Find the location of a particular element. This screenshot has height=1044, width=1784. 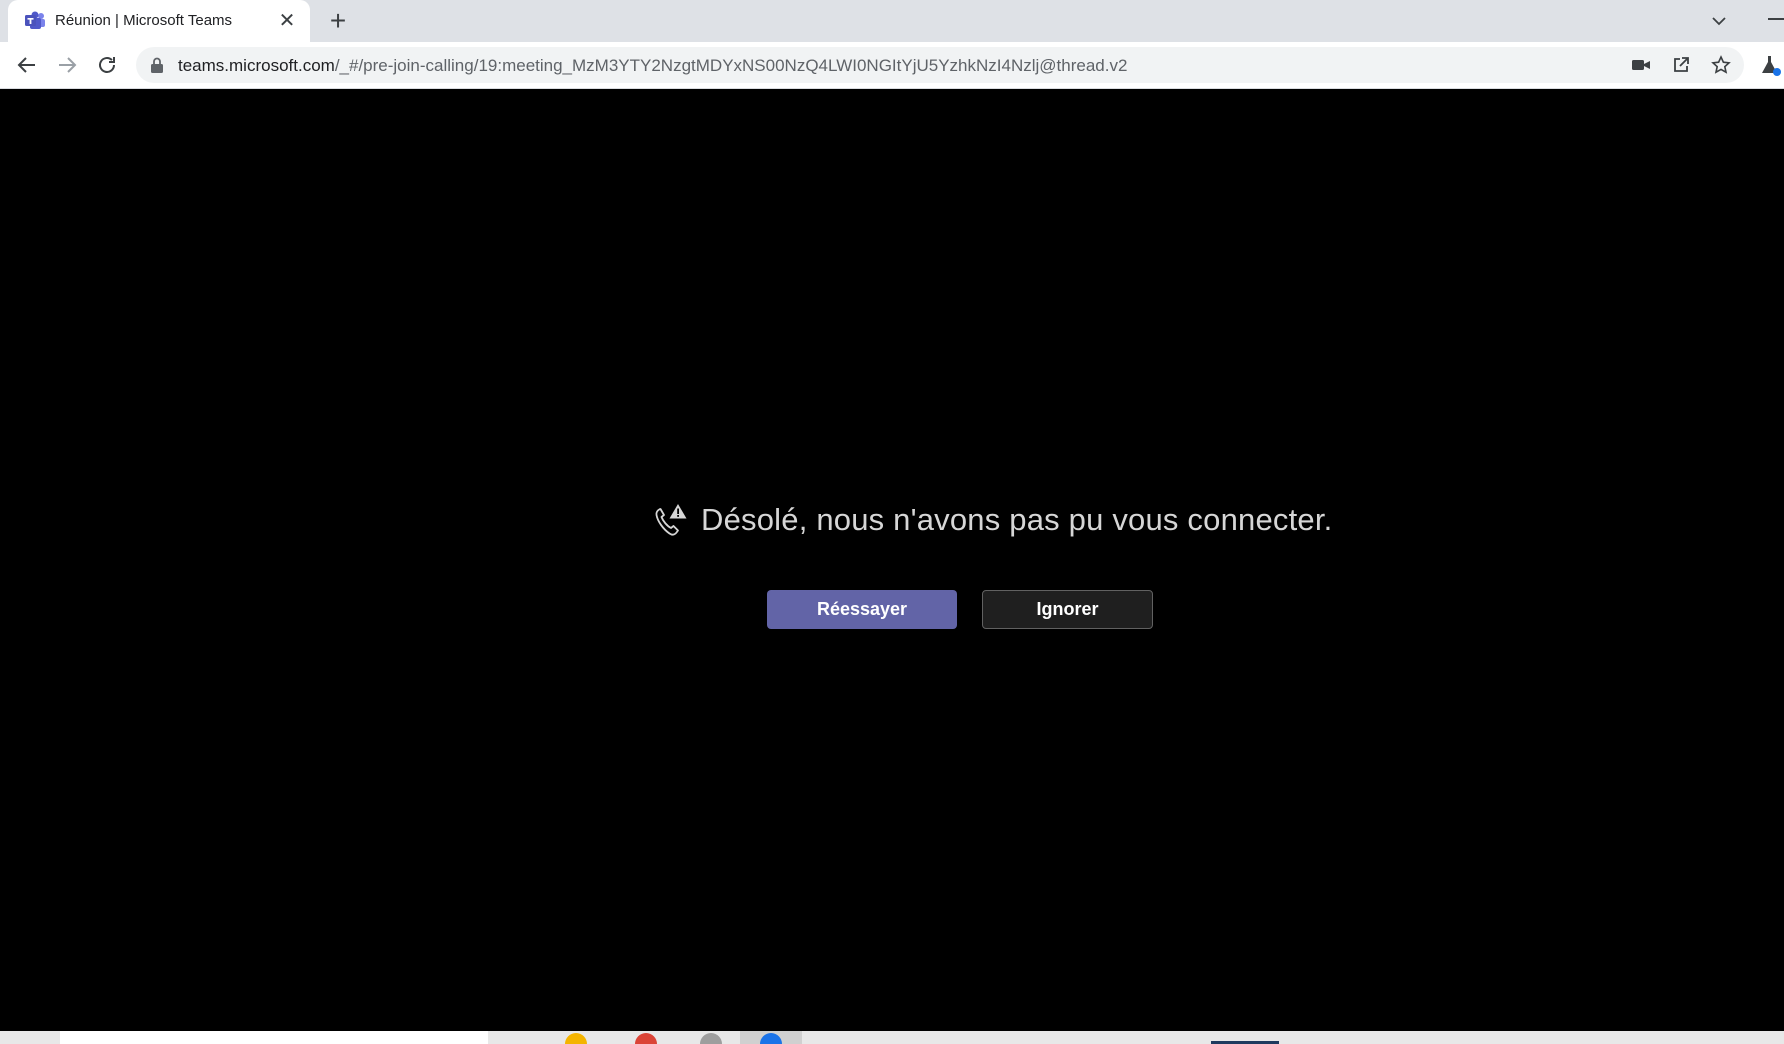

chevron-down-icon is located at coordinates (1719, 21).